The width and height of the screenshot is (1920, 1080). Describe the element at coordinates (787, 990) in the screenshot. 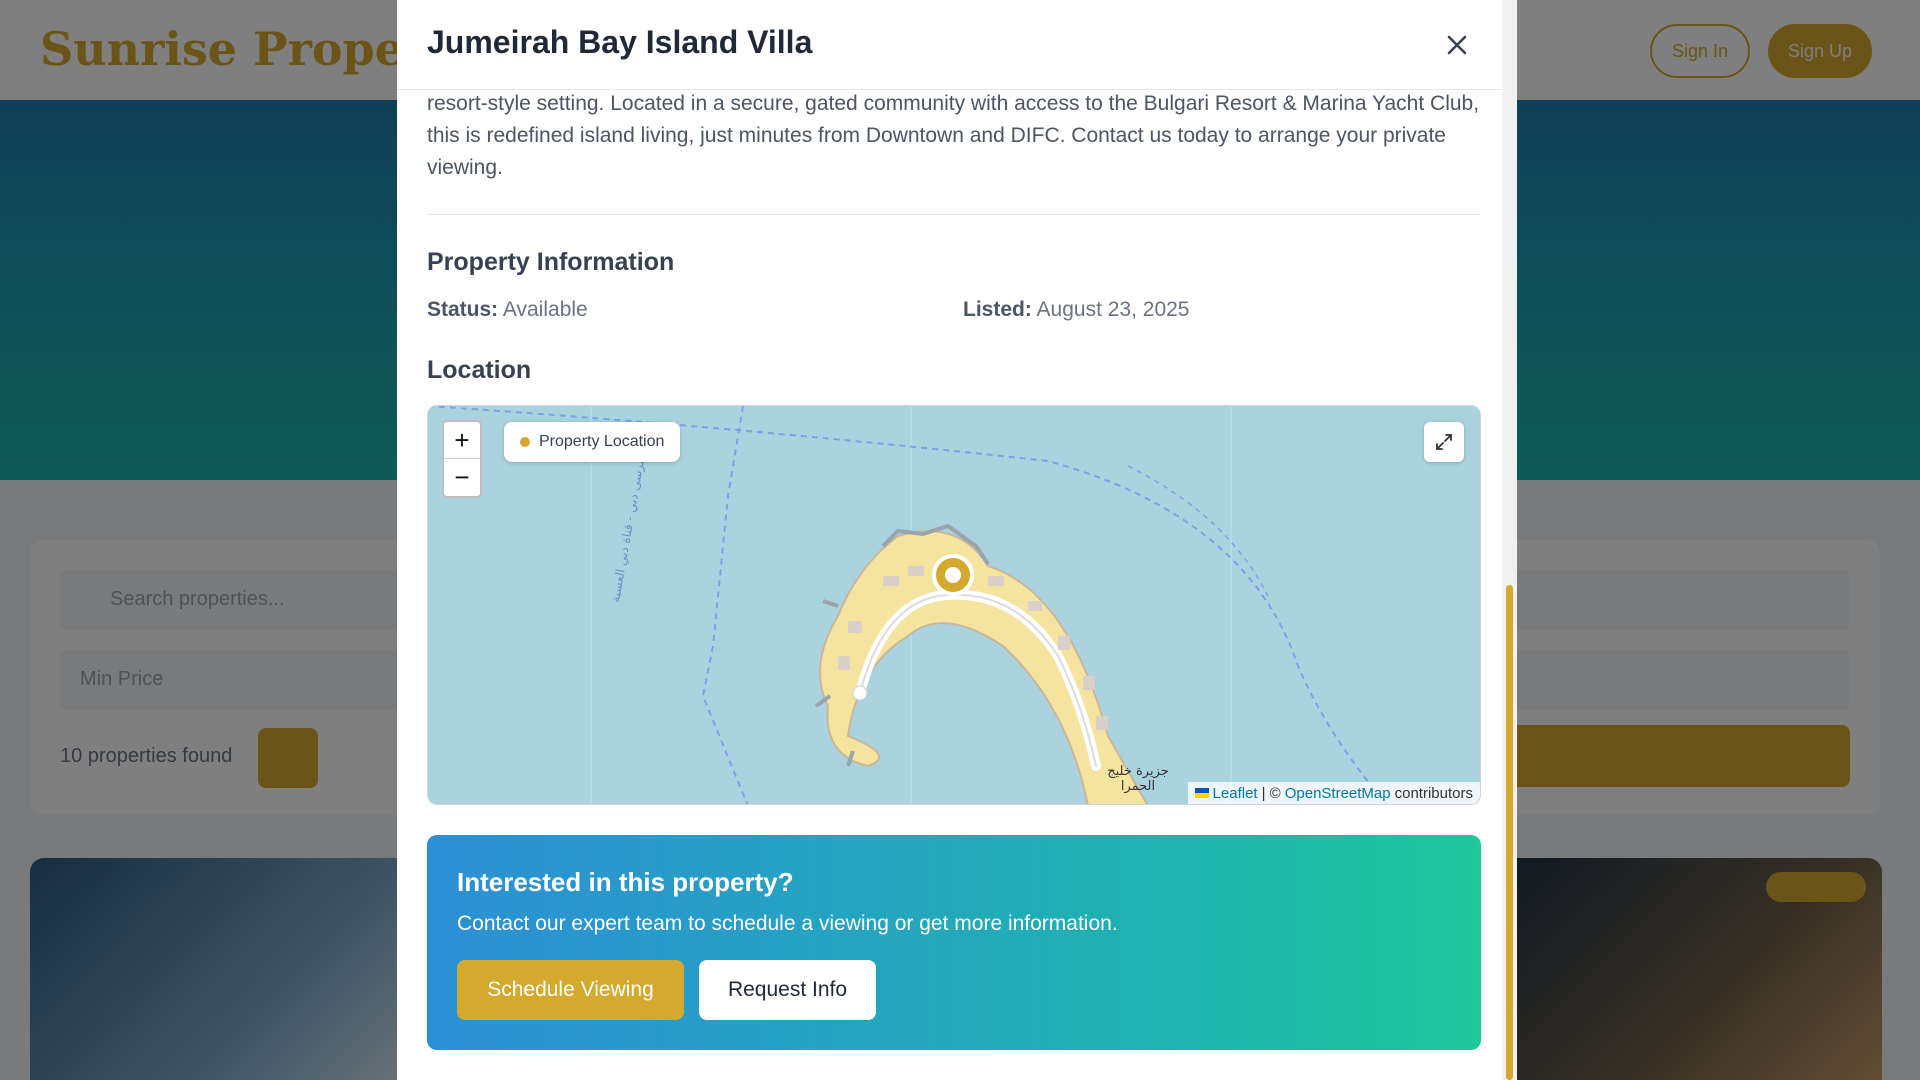

I see `request-info-button: Request Info` at that location.